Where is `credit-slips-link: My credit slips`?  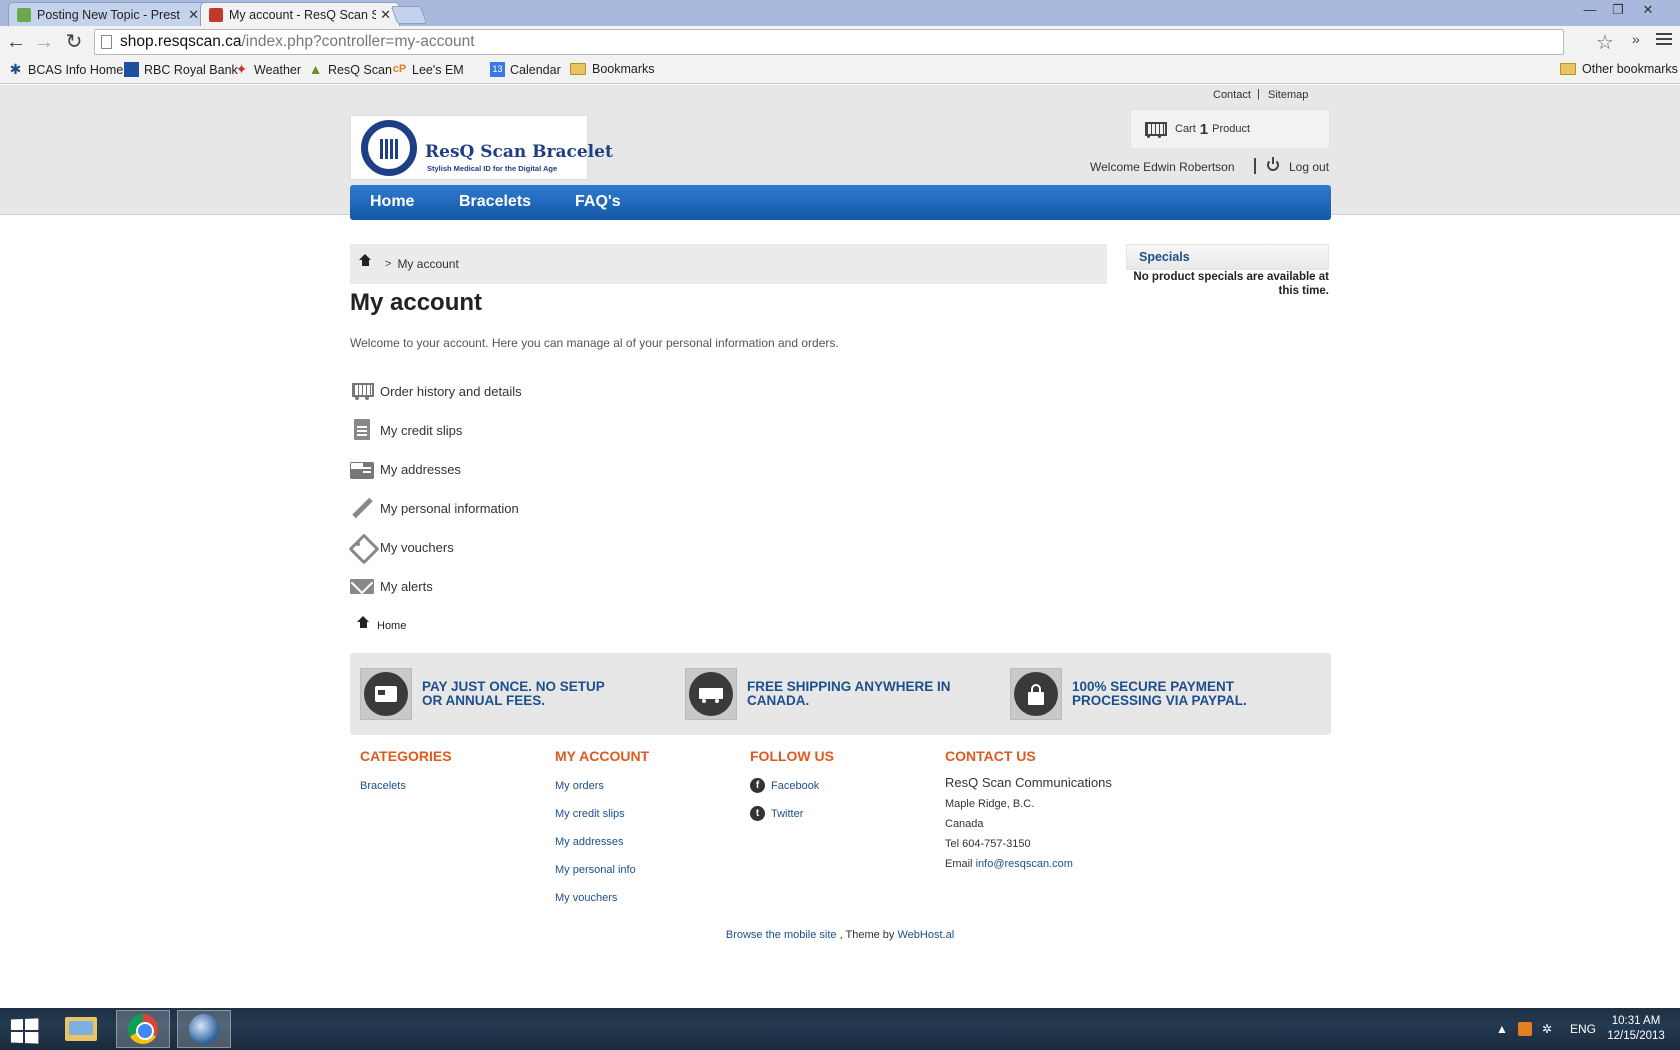 credit-slips-link: My credit slips is located at coordinates (406, 430).